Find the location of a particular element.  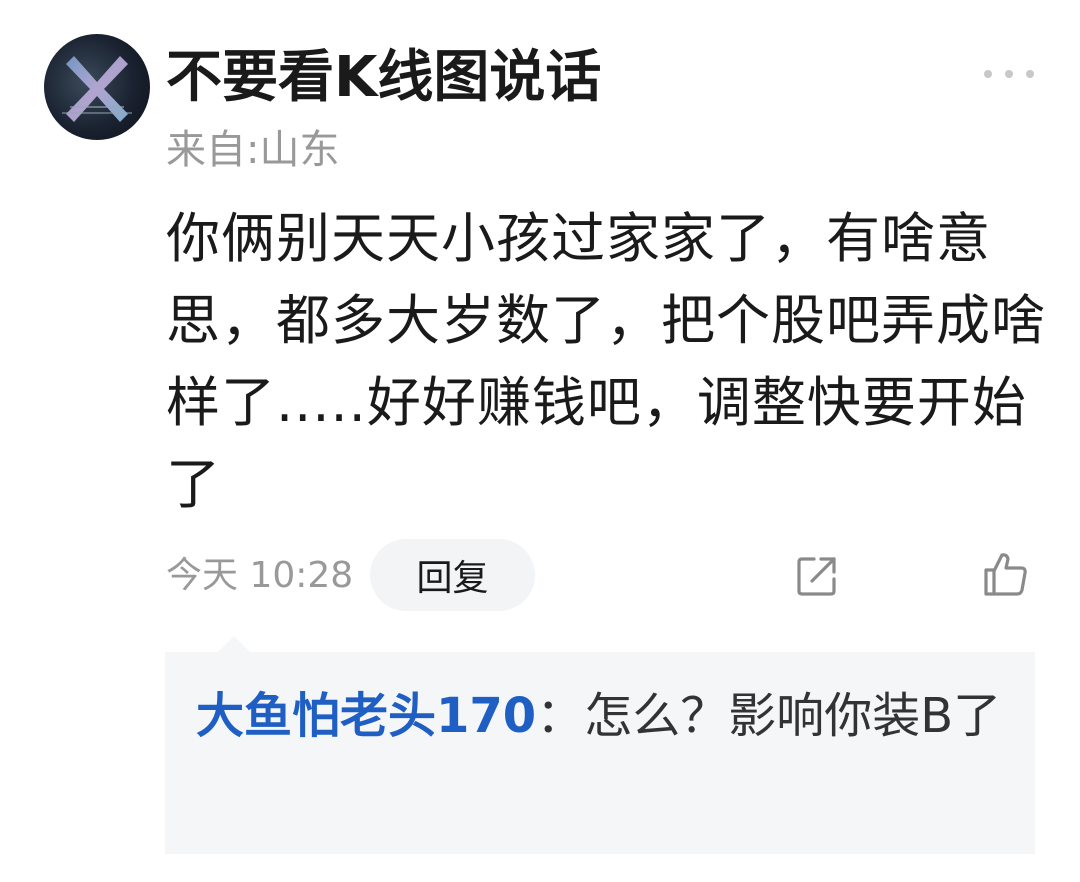

share-icon is located at coordinates (817, 576).